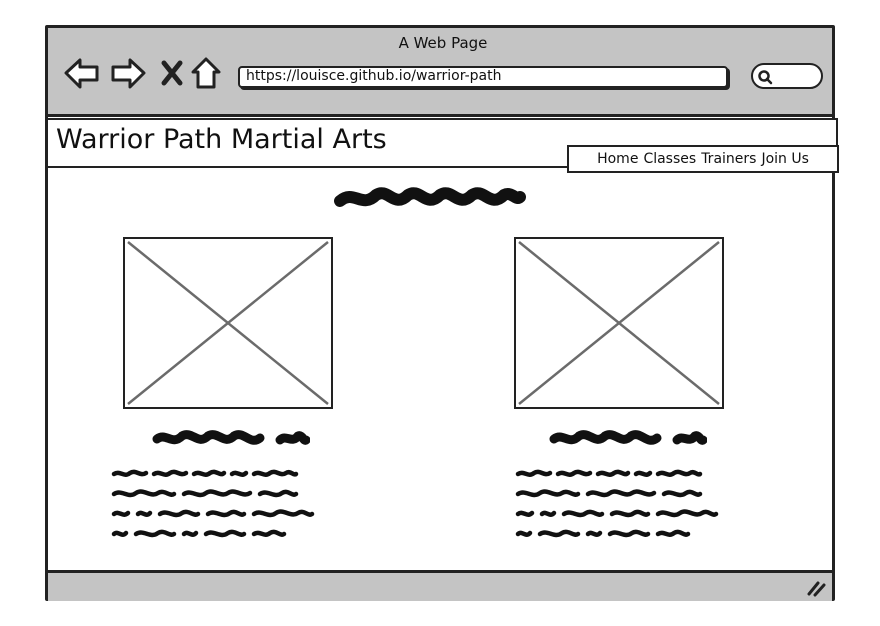  What do you see at coordinates (619, 323) in the screenshot?
I see `image-placeholder-right` at bounding box center [619, 323].